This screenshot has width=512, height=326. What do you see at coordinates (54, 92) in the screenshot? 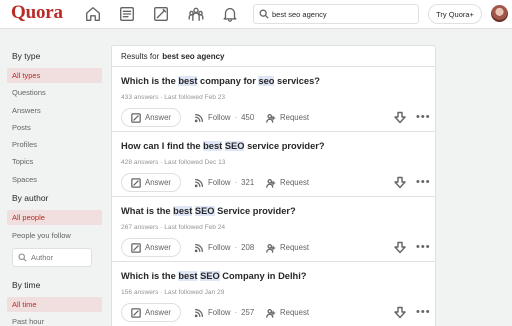
I see `filter-questions: Questions` at bounding box center [54, 92].